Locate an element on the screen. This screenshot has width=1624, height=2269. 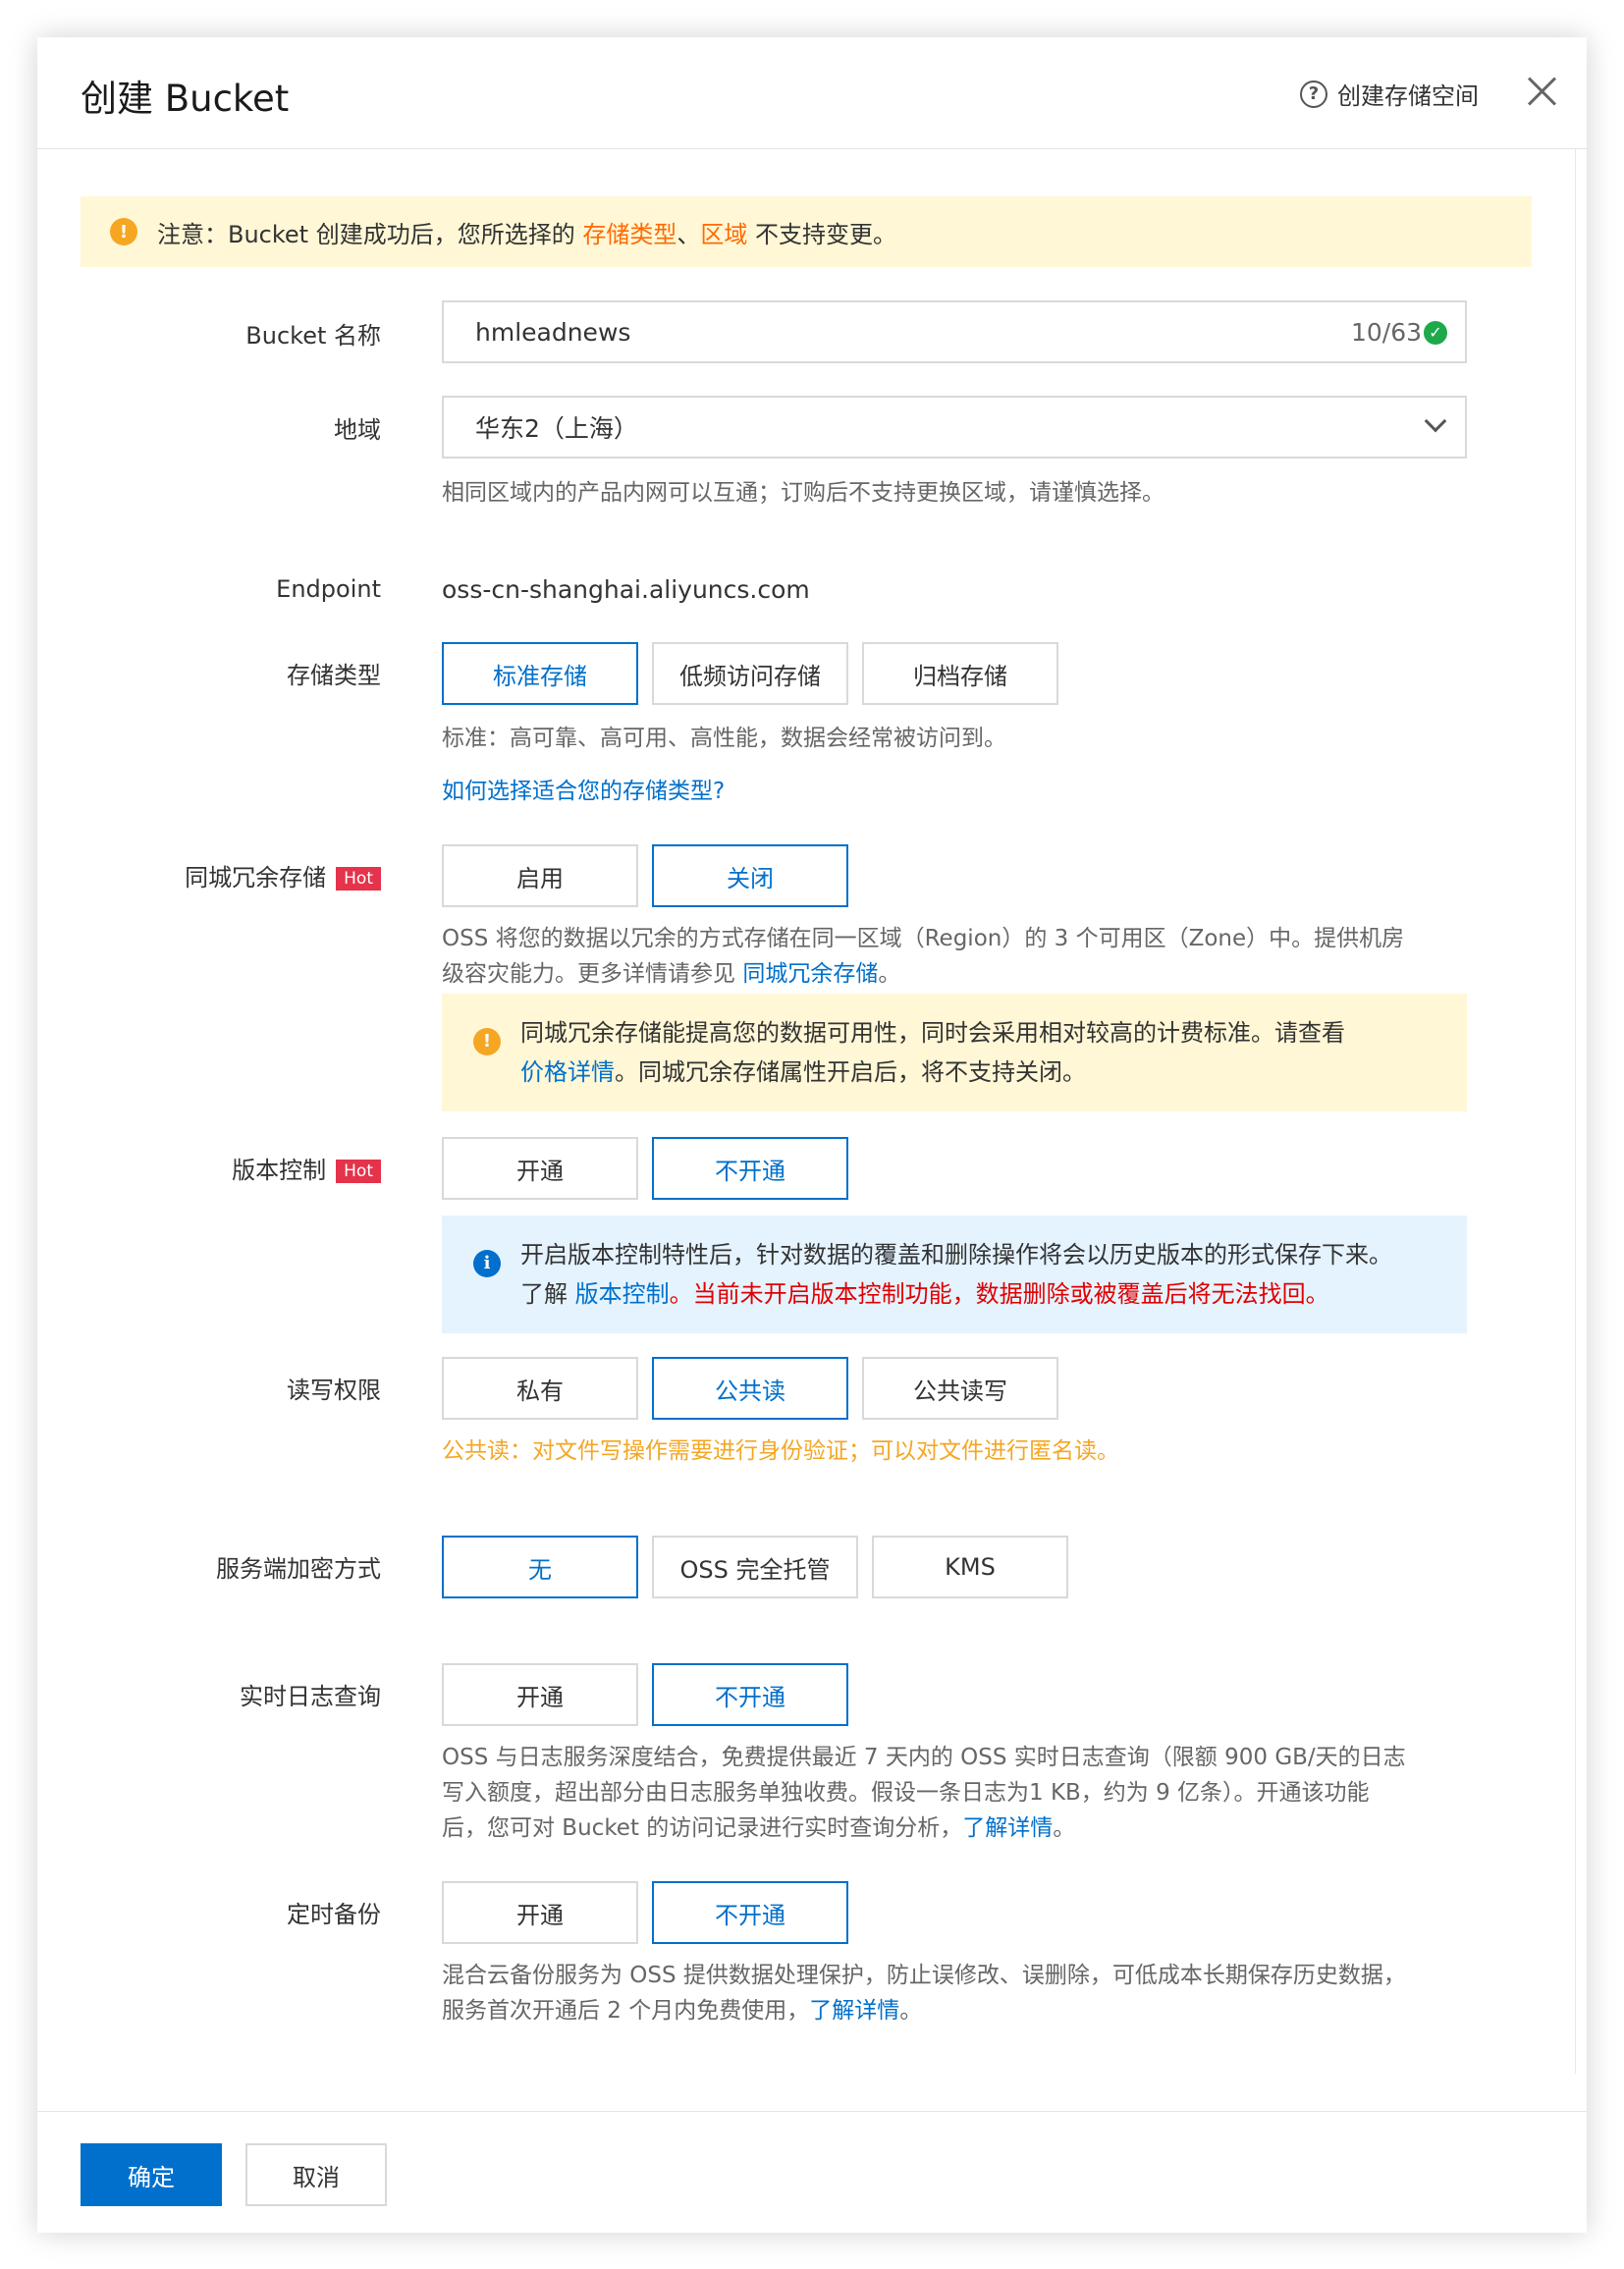
notice-highlight-region: 区域 is located at coordinates (724, 234).